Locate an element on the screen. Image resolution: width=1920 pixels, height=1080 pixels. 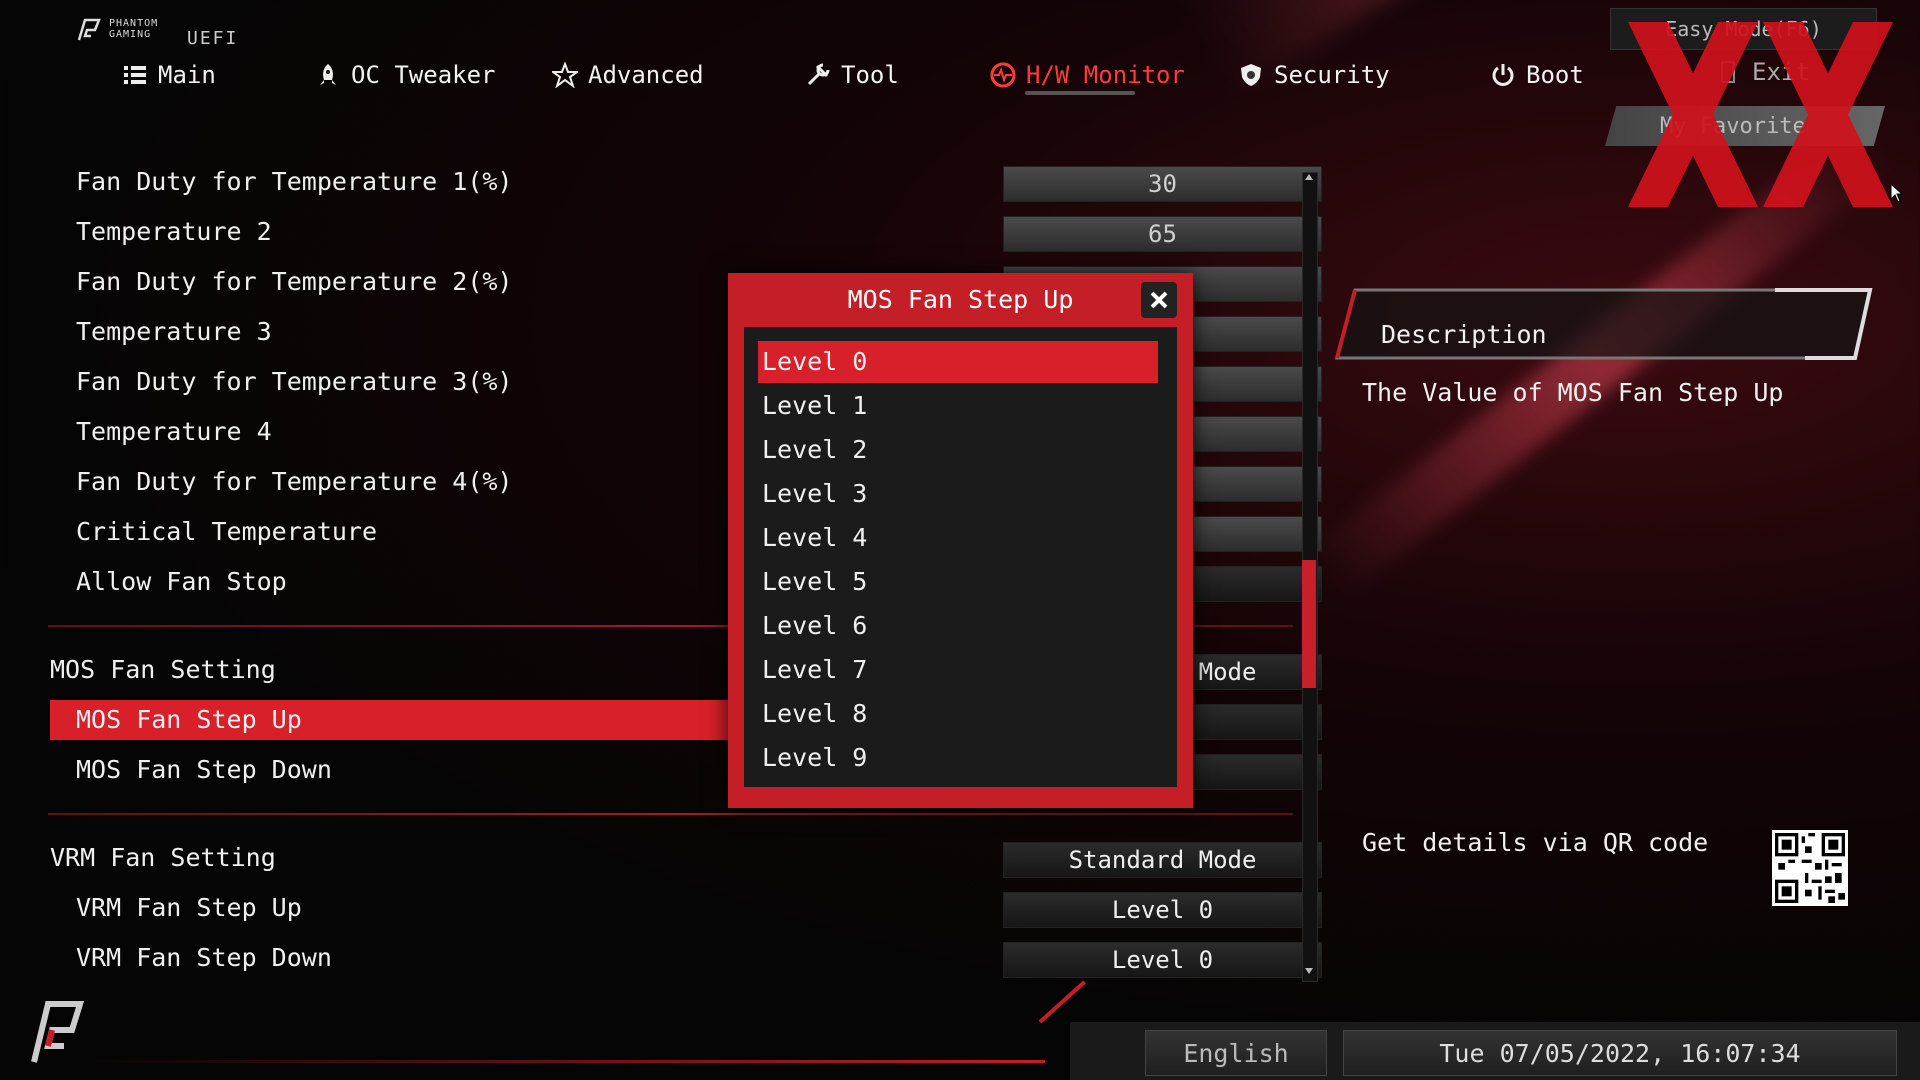
bottom-accent-line is located at coordinates (565, 1061).